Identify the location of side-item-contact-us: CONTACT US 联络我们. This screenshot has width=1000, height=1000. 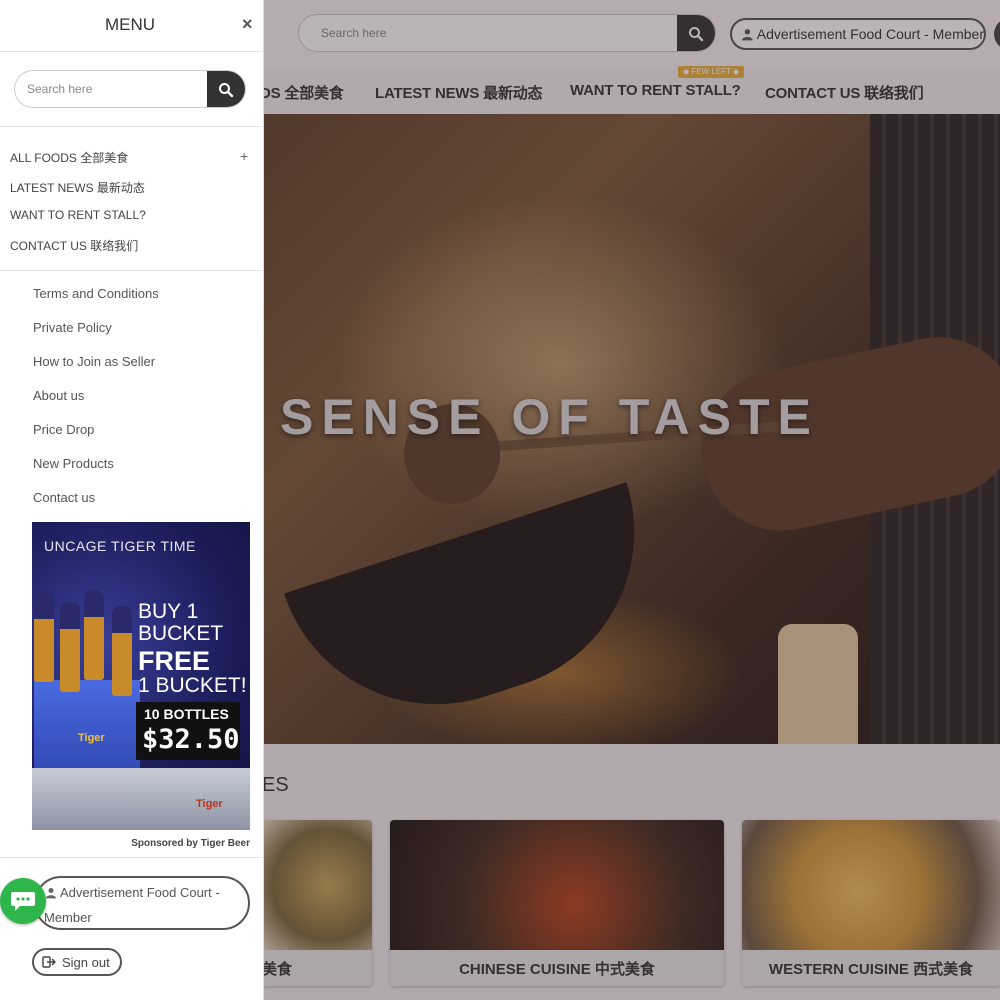
(74, 245).